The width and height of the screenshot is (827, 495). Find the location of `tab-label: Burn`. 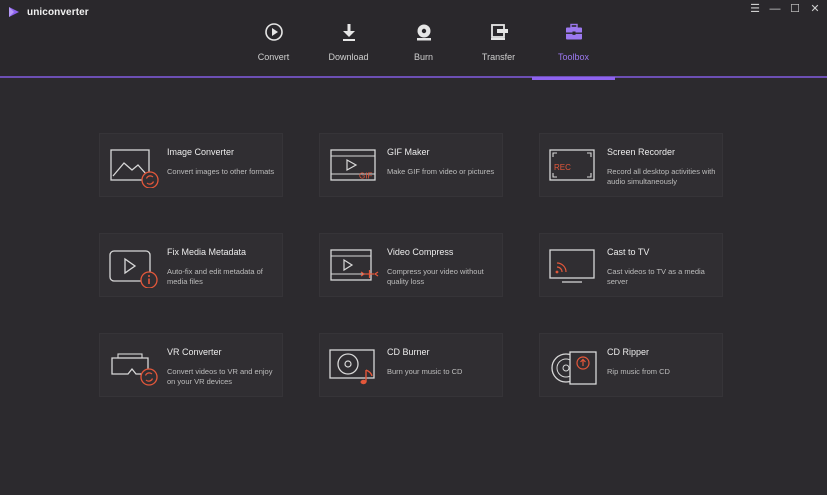

tab-label: Burn is located at coordinates (423, 57).